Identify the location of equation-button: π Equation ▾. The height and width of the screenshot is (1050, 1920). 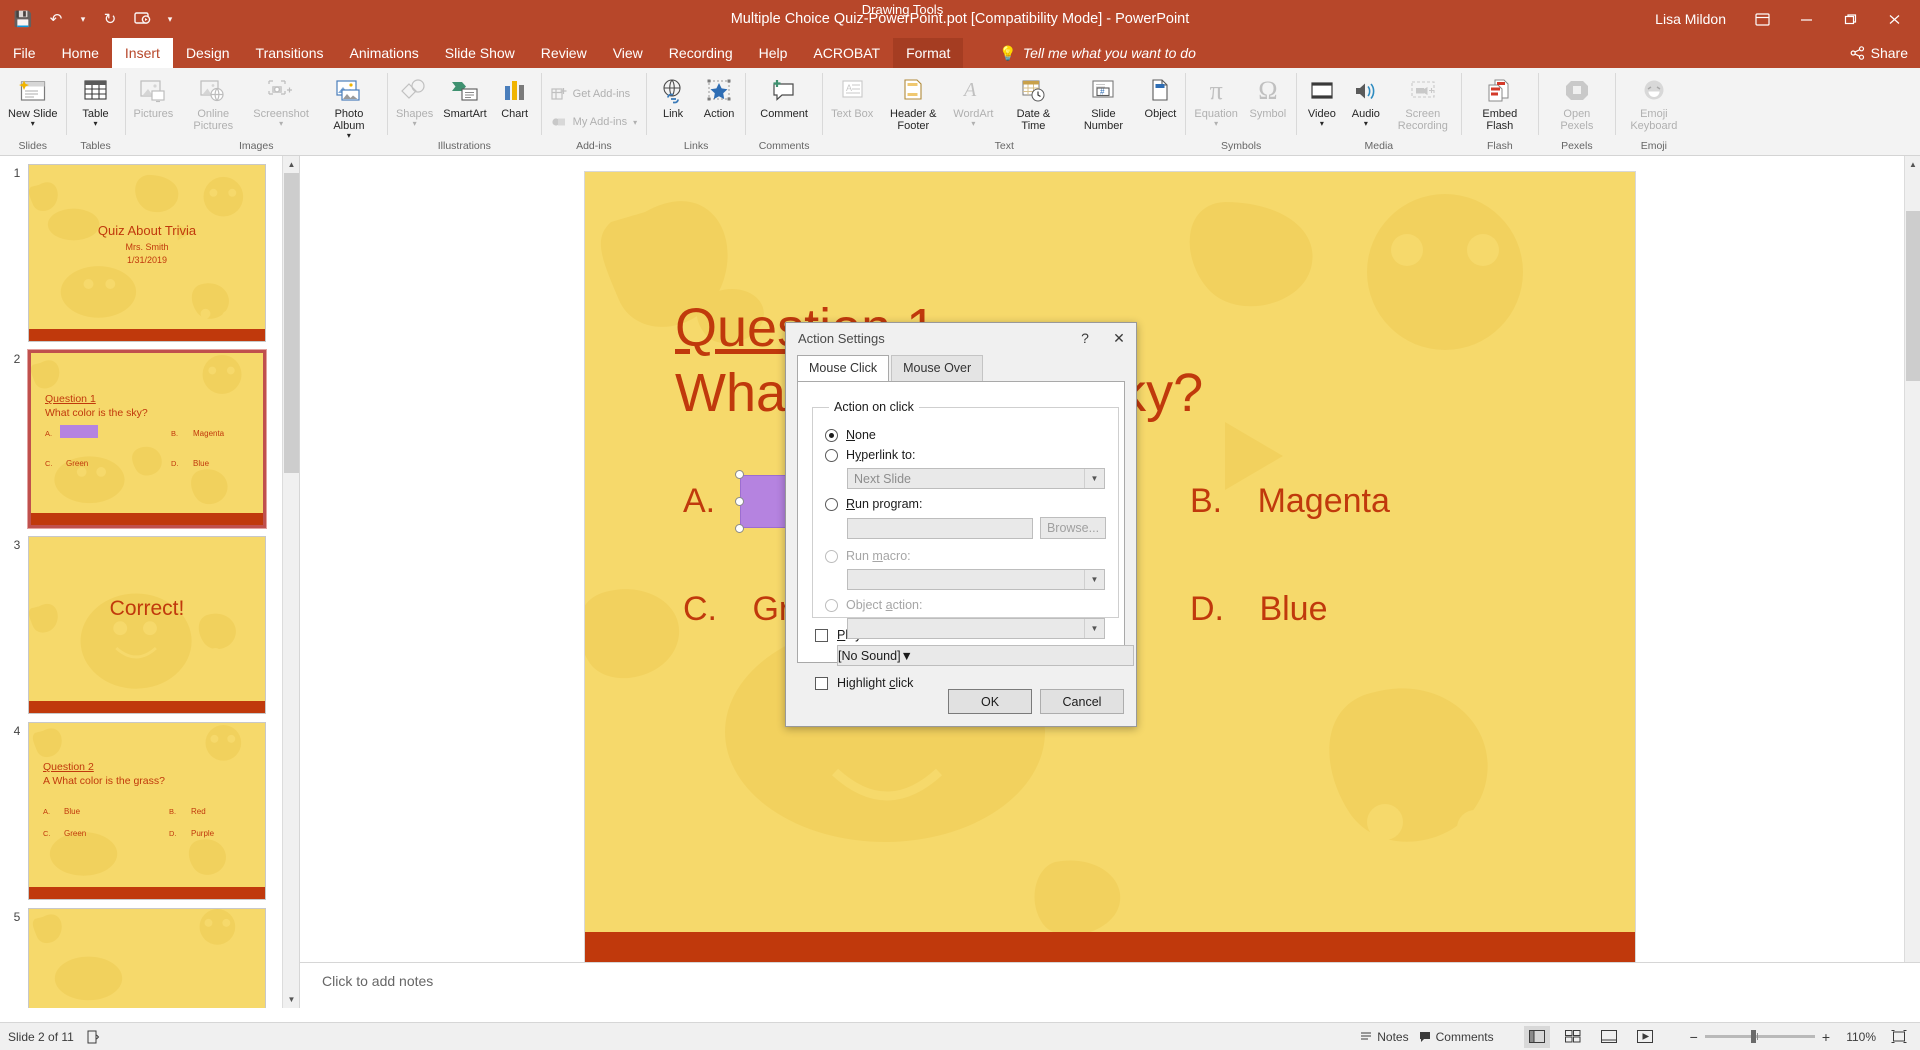
(1215, 99).